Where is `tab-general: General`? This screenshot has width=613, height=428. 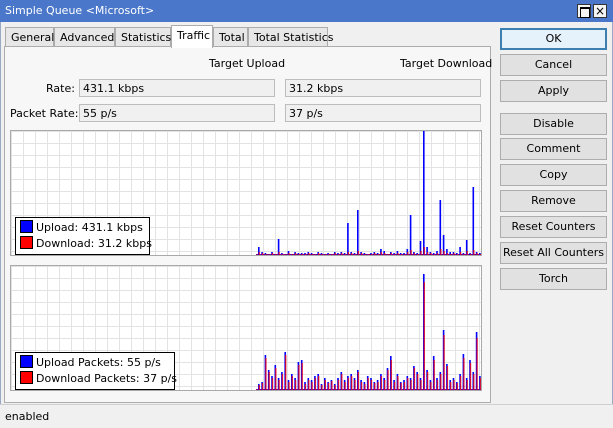
tab-general: General is located at coordinates (29, 37).